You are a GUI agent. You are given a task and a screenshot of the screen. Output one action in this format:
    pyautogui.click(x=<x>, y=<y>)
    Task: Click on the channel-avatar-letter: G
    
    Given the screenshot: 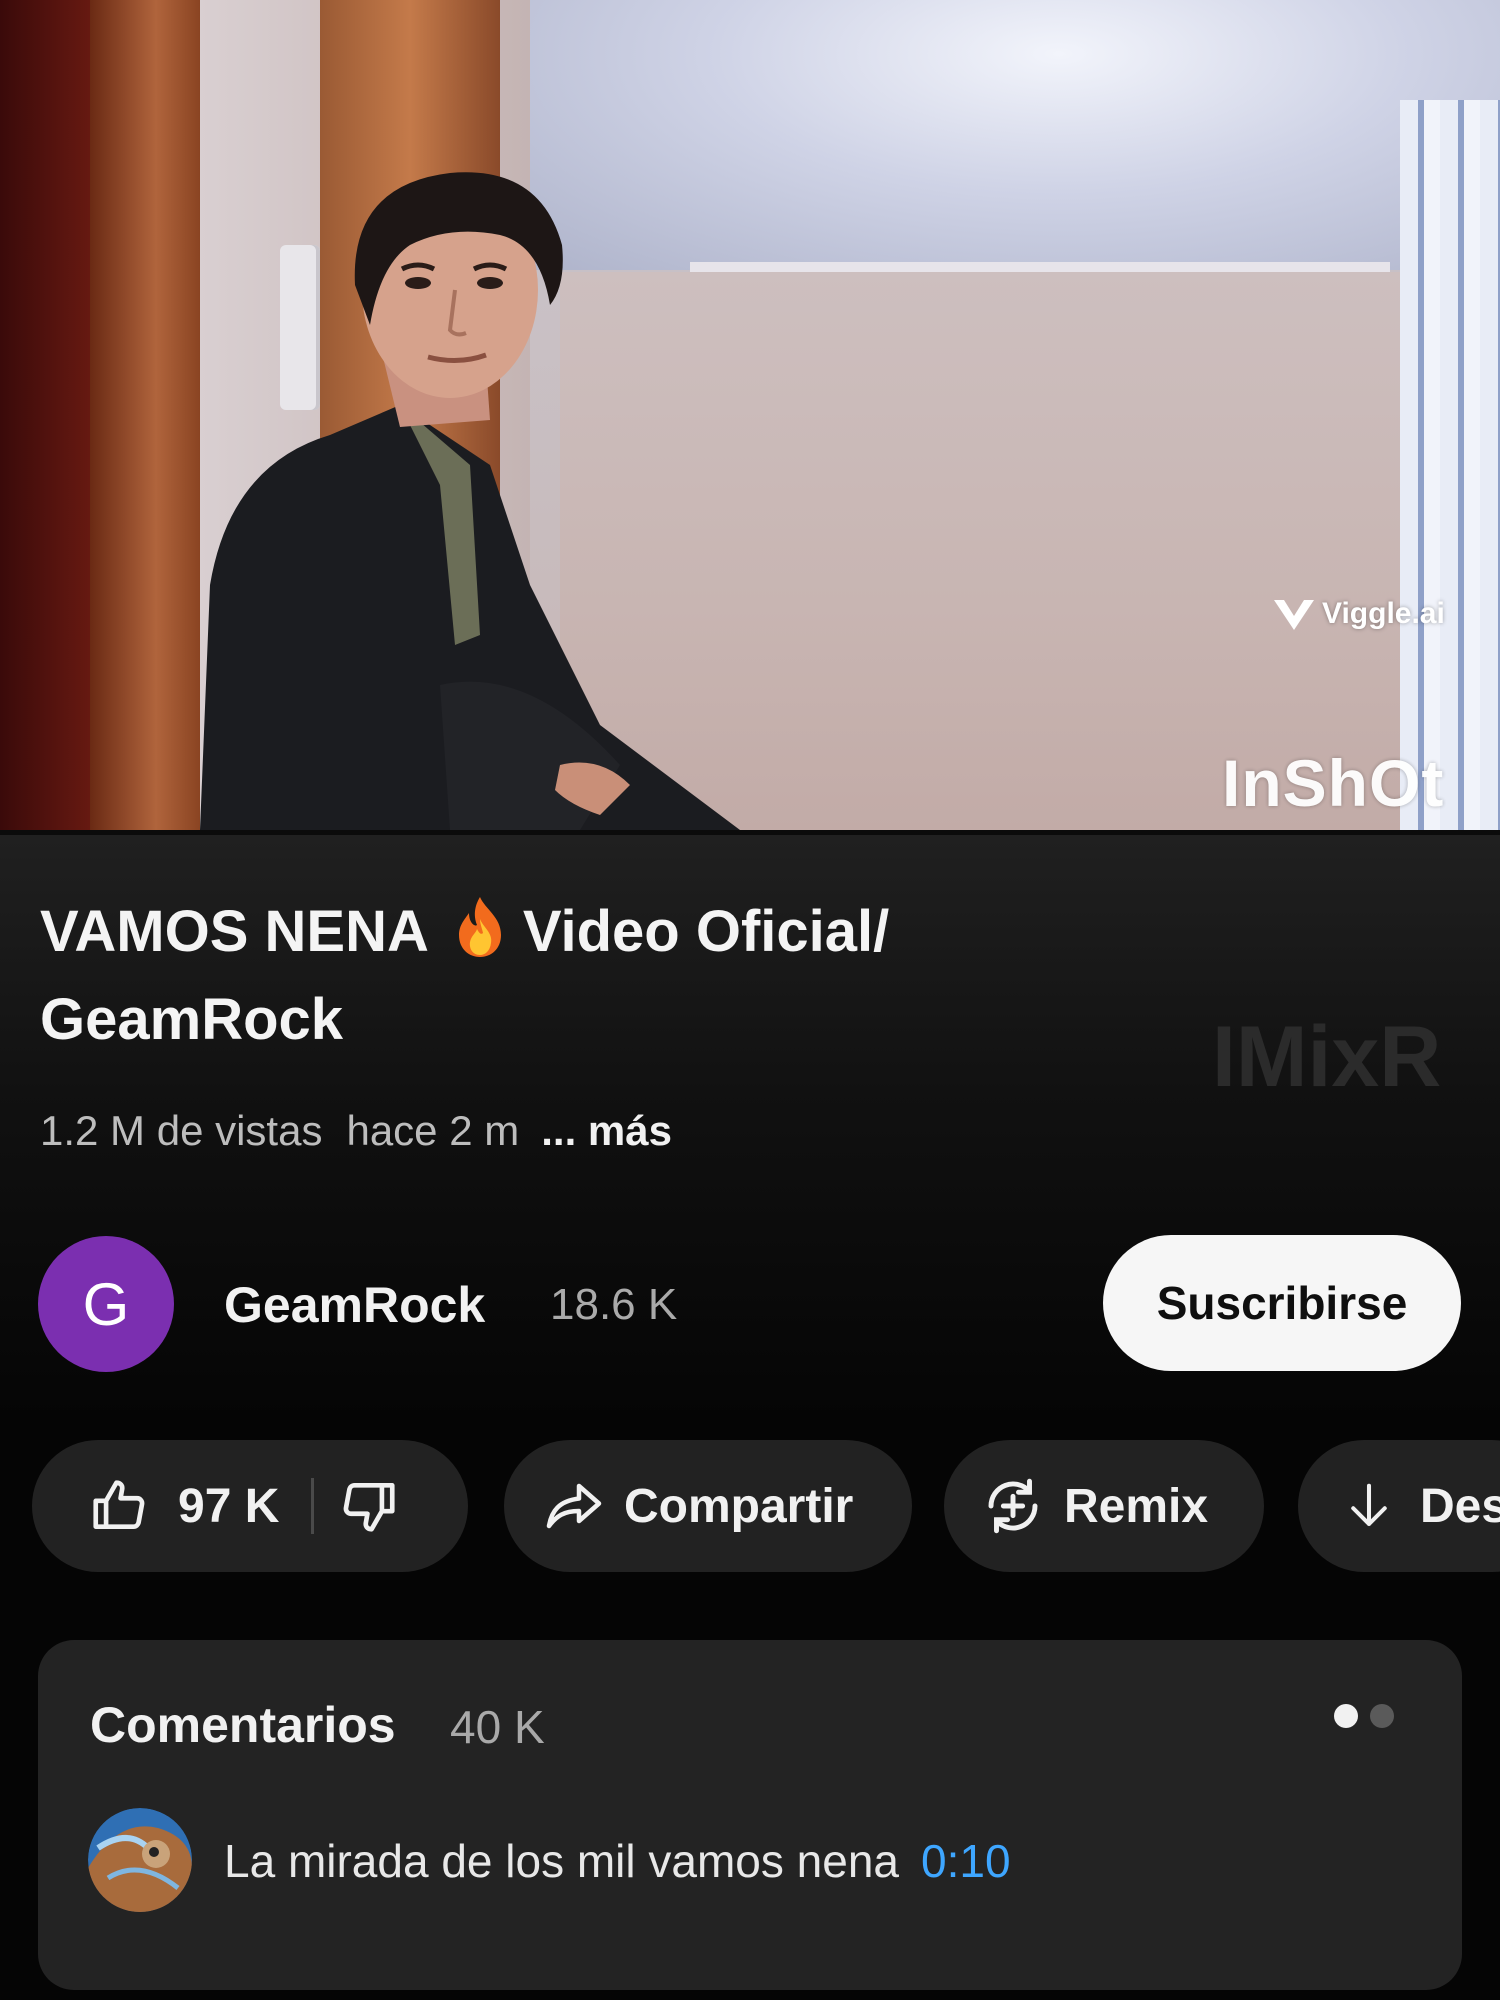 What is the action you would take?
    pyautogui.click(x=106, y=1304)
    